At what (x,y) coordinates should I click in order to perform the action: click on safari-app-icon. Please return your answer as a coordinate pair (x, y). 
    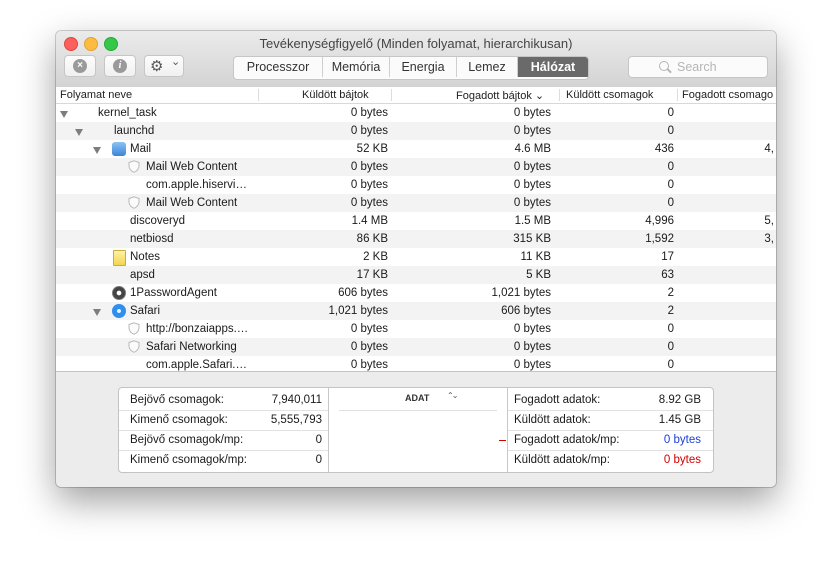
    Looking at the image, I should click on (119, 311).